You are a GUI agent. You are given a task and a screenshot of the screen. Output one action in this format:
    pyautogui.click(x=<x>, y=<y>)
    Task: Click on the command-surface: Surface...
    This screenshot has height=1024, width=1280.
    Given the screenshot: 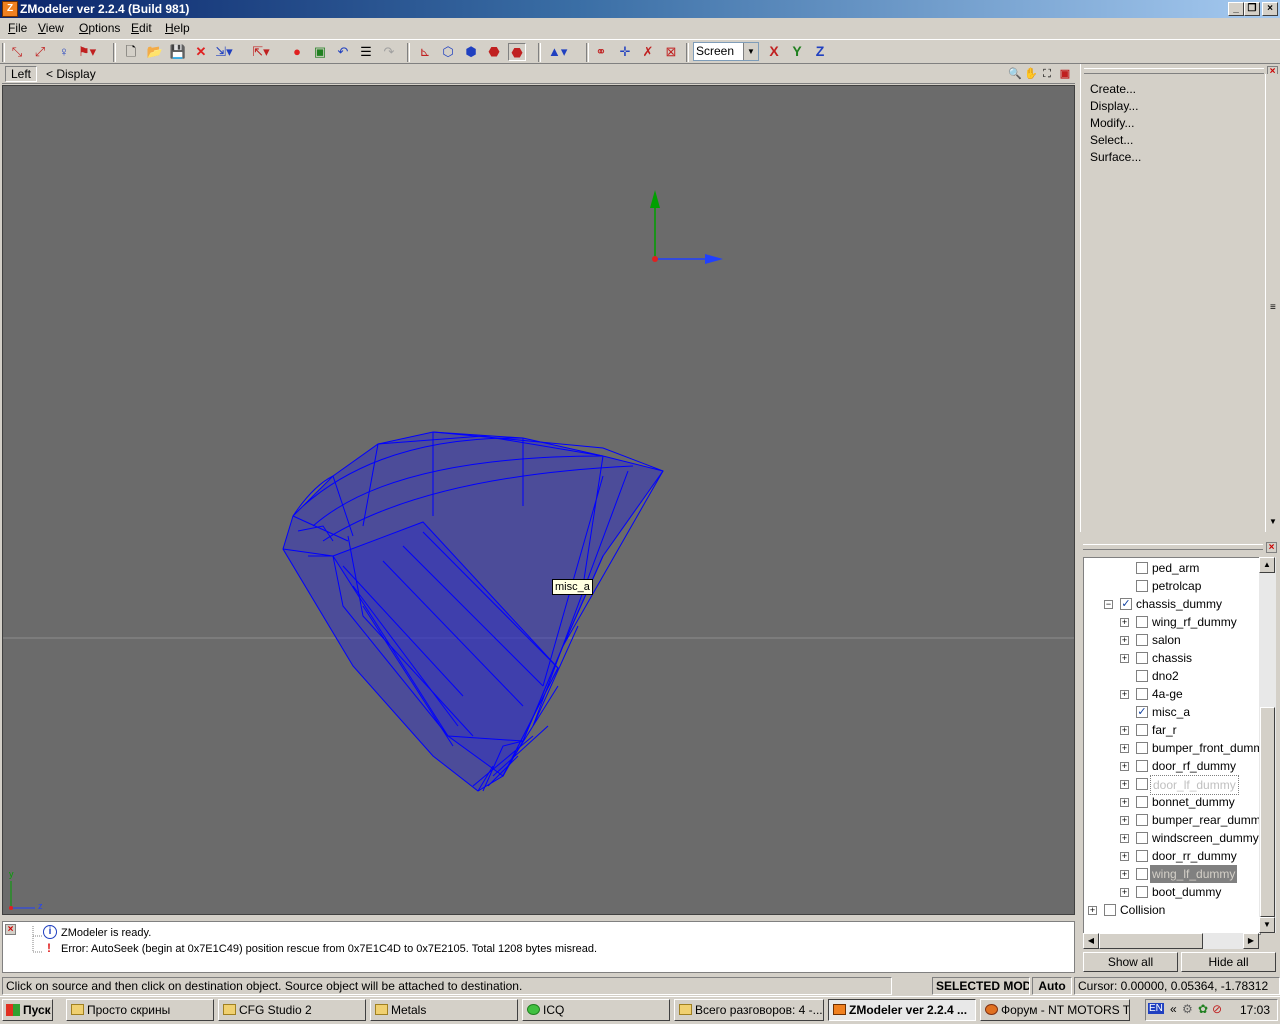 What is the action you would take?
    pyautogui.click(x=1115, y=157)
    